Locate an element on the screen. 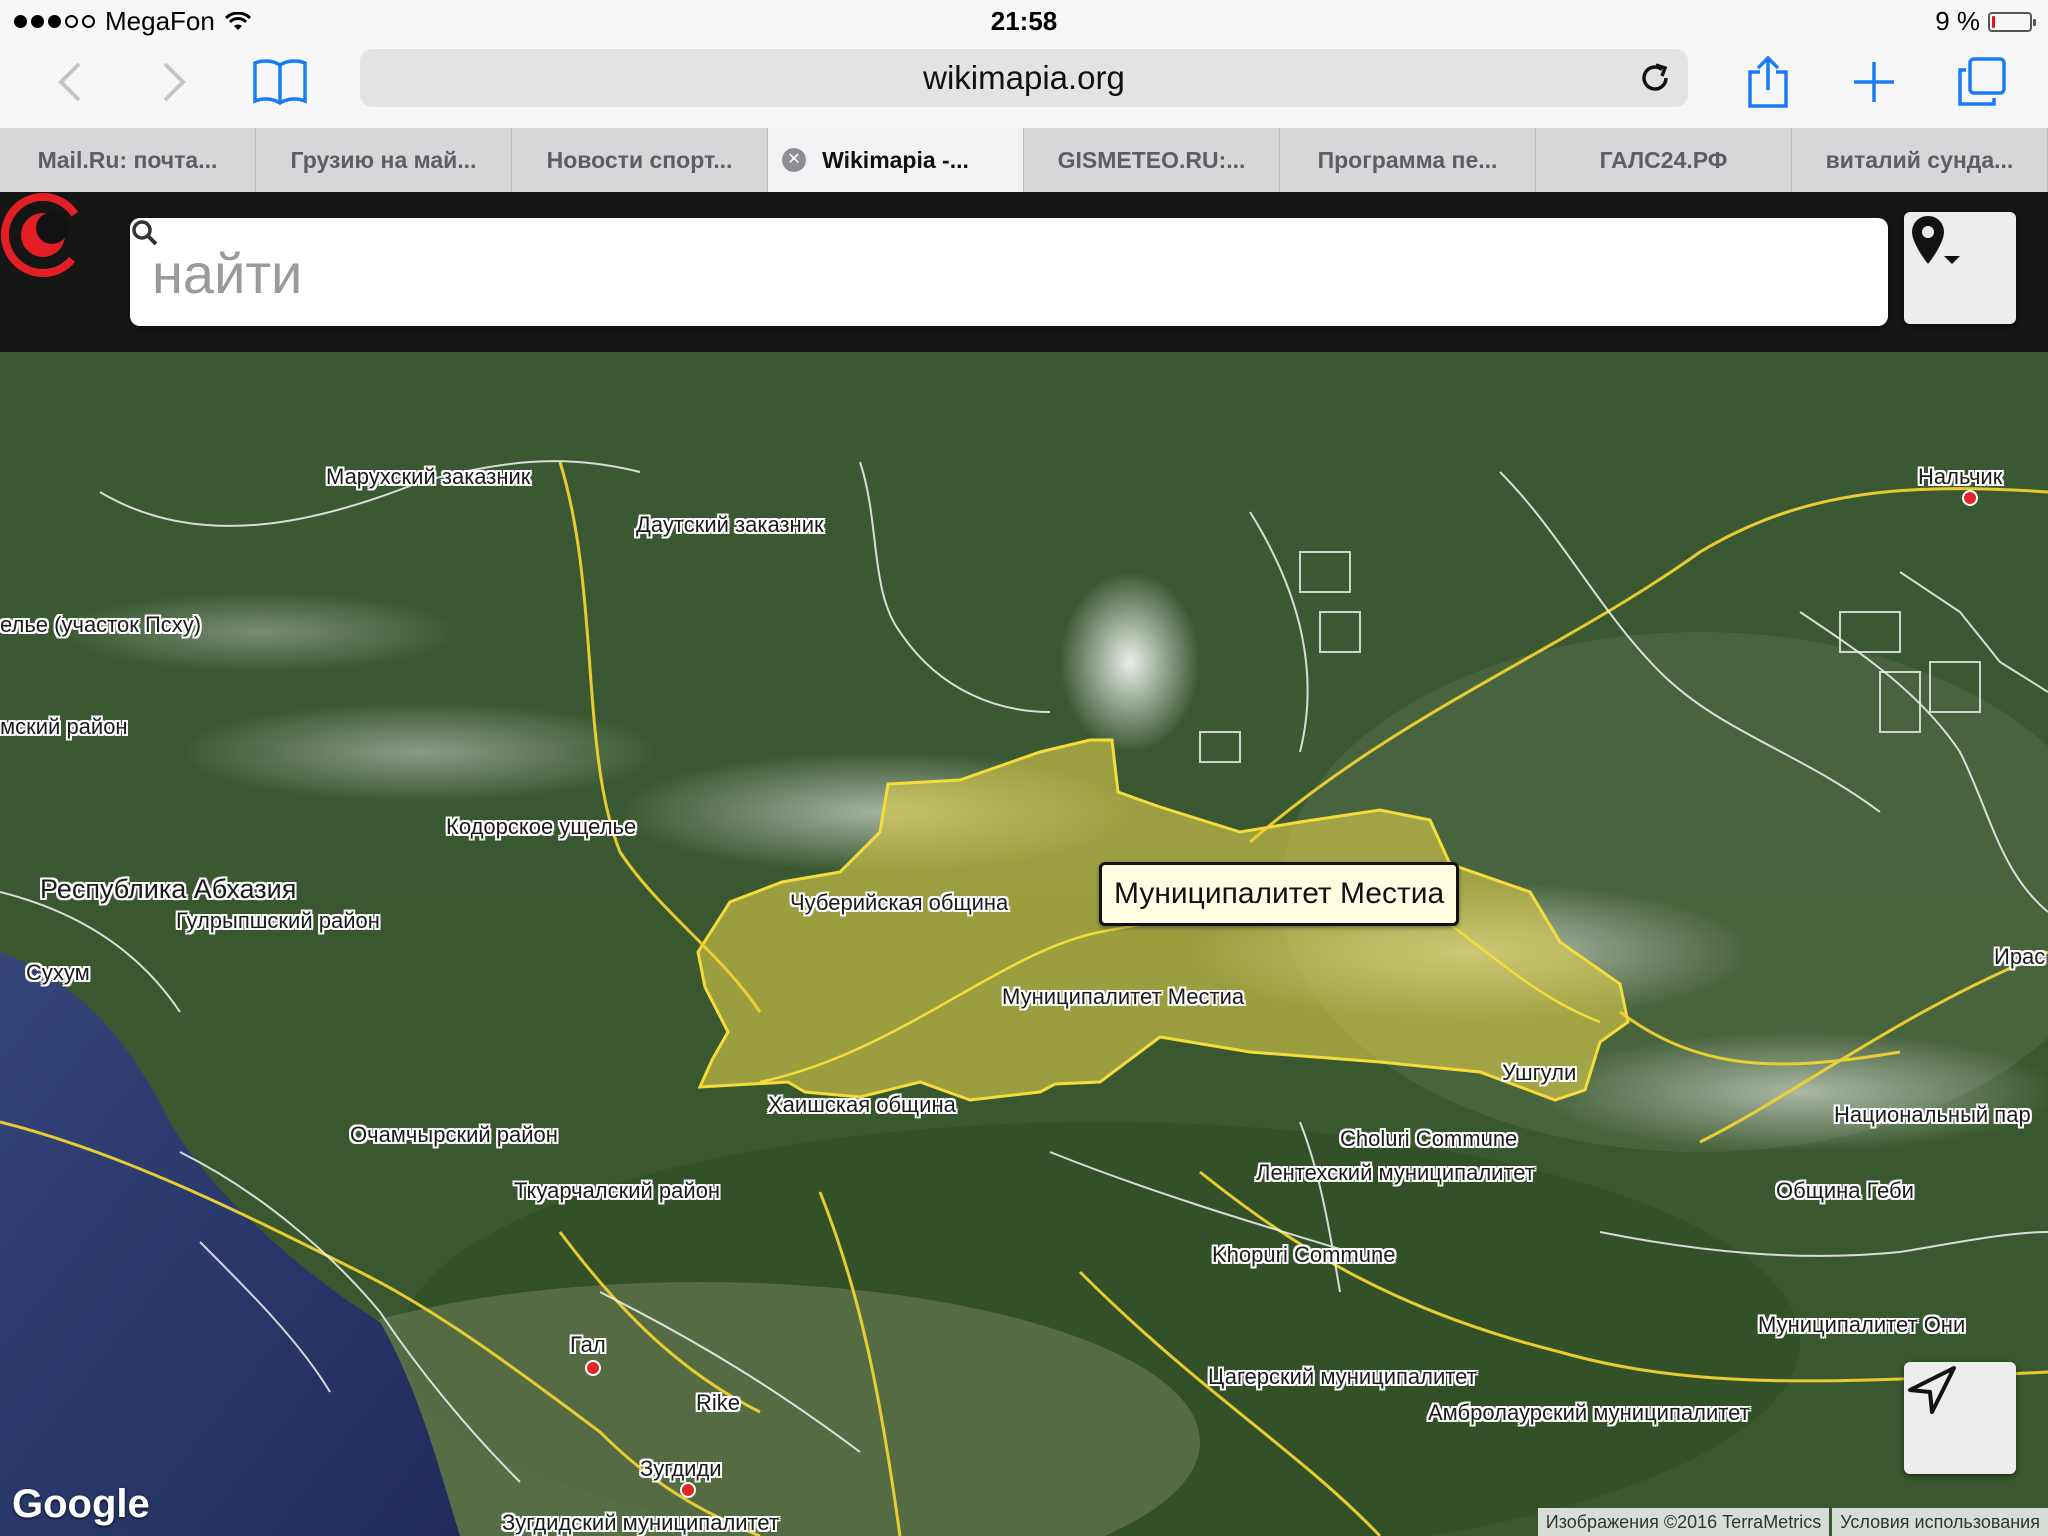 The height and width of the screenshot is (1536, 2048). forward-button is located at coordinates (174, 82).